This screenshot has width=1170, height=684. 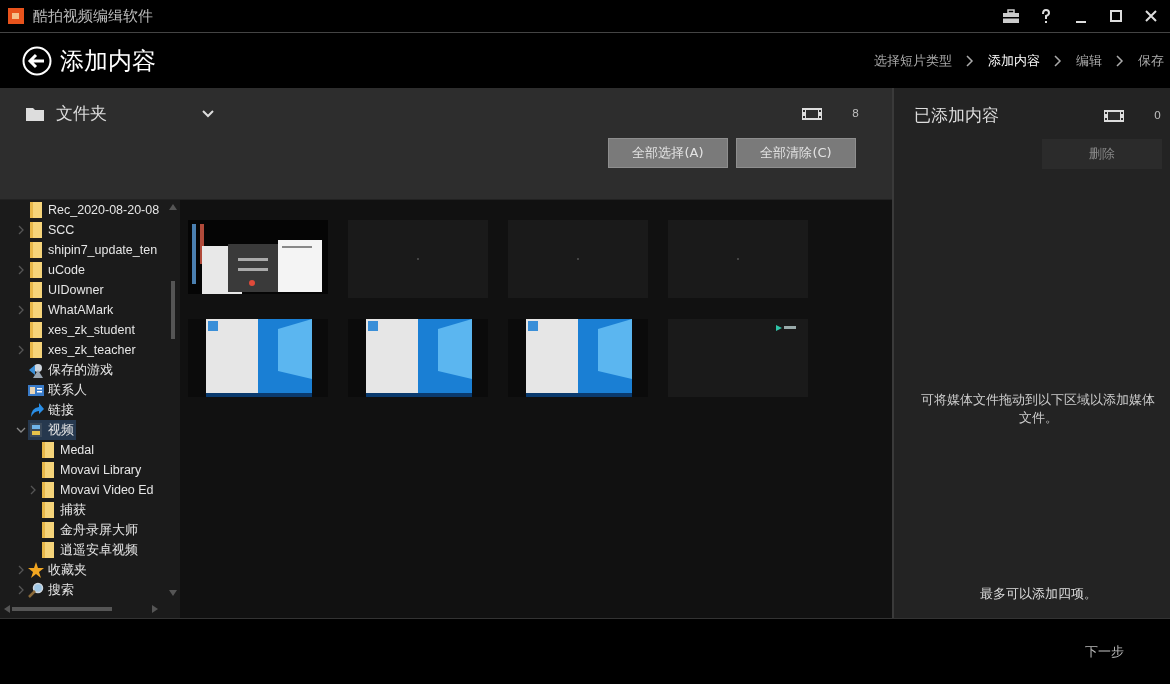 I want to click on limit-note: 最多可以添加四项。, so click(x=1038, y=594).